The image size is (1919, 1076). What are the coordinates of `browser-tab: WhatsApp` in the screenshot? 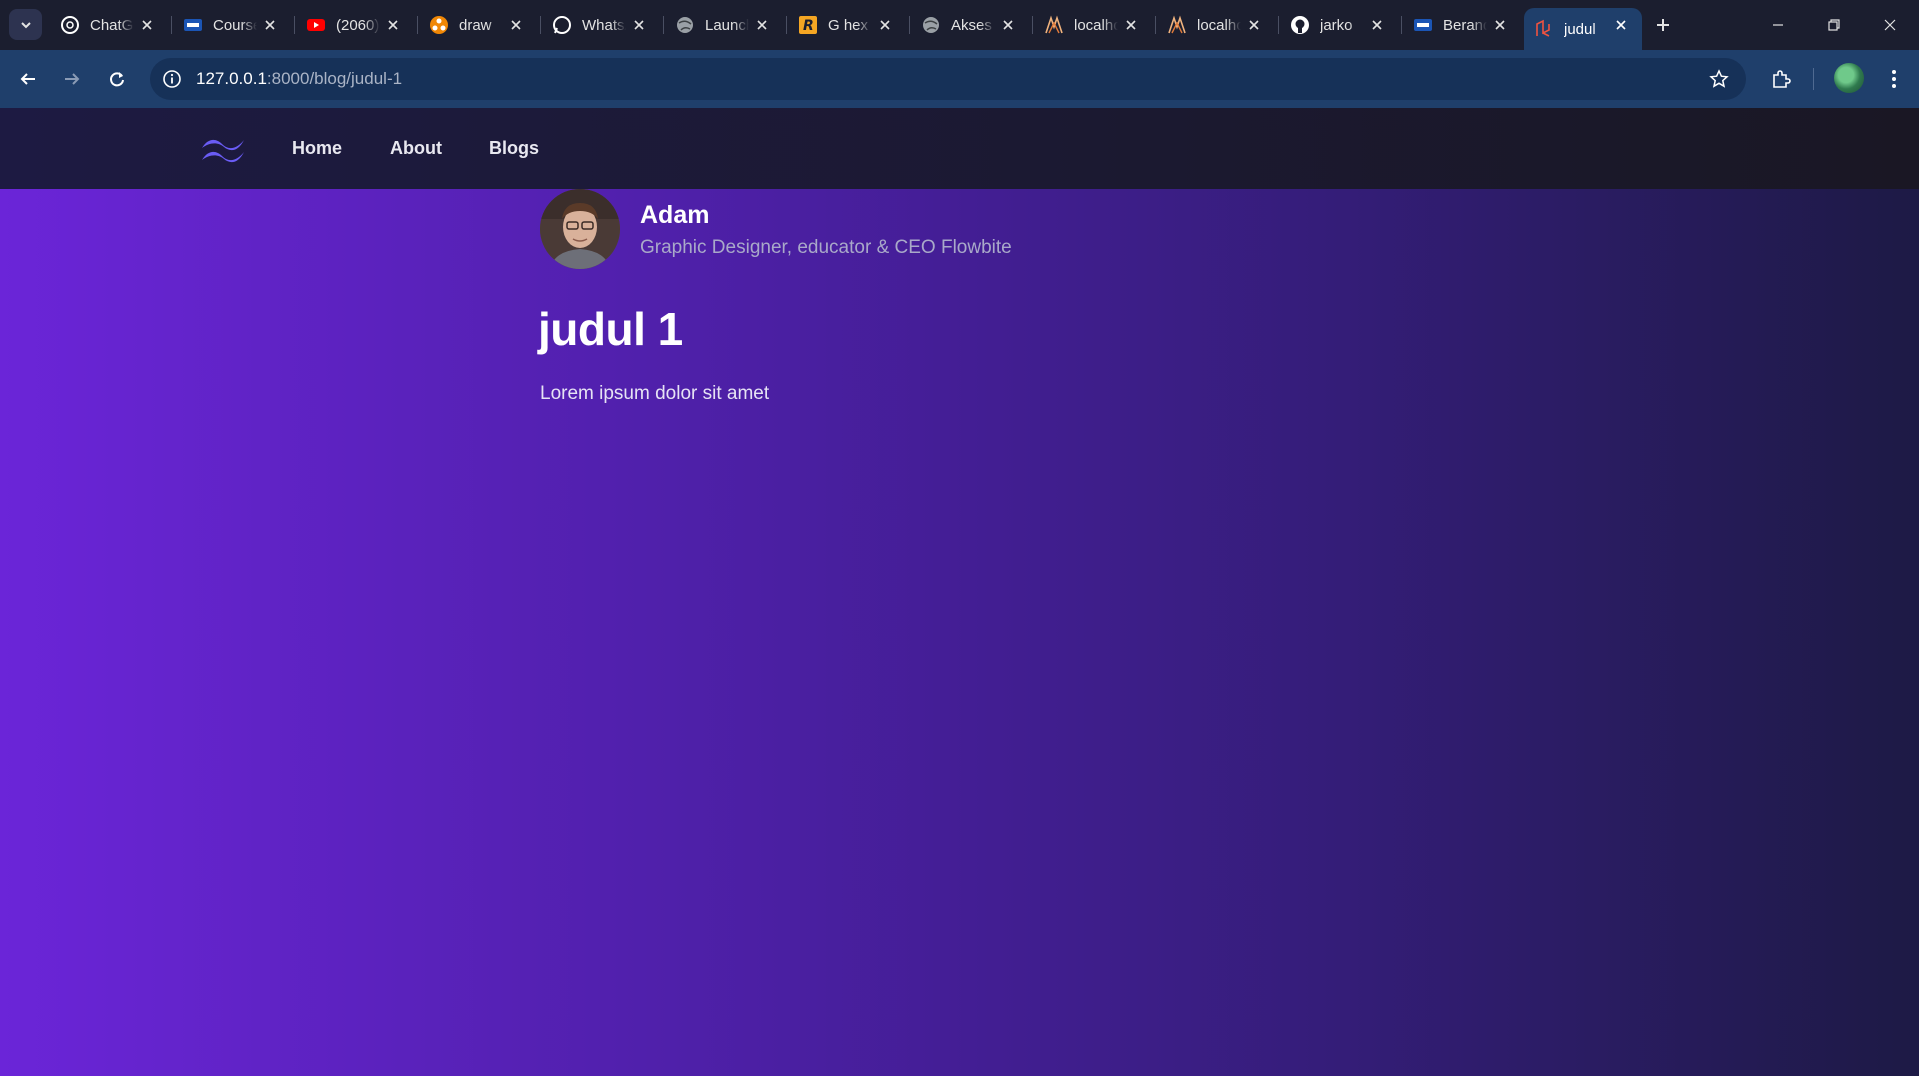 It's located at (601, 25).